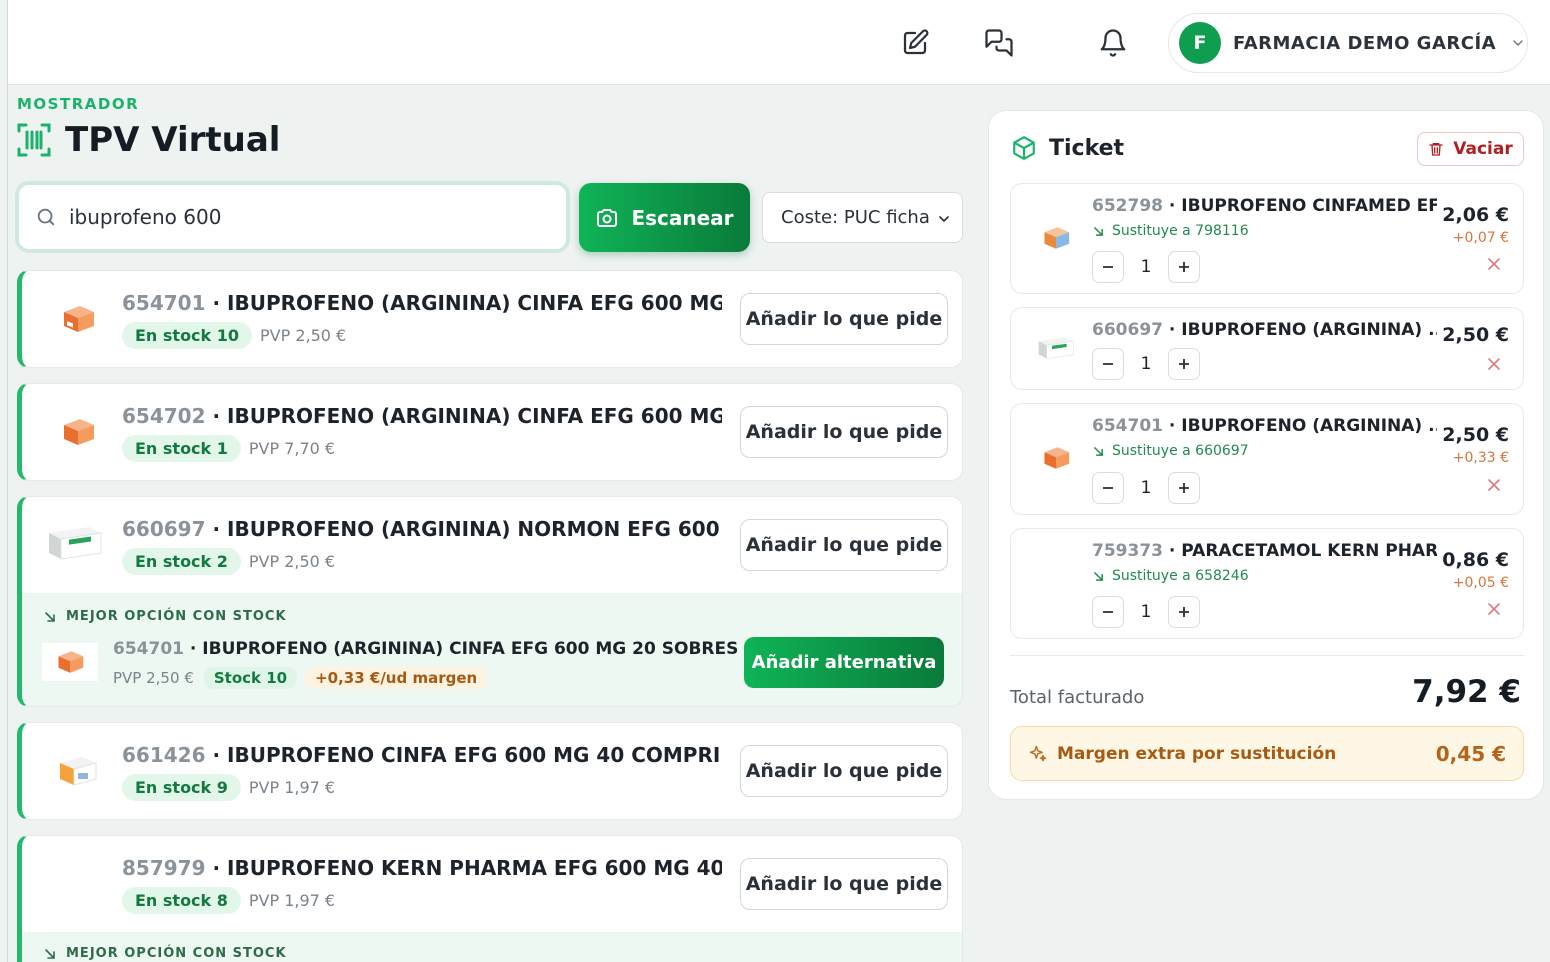  Describe the element at coordinates (181, 787) in the screenshot. I see `stock-badge: En stock 9` at that location.